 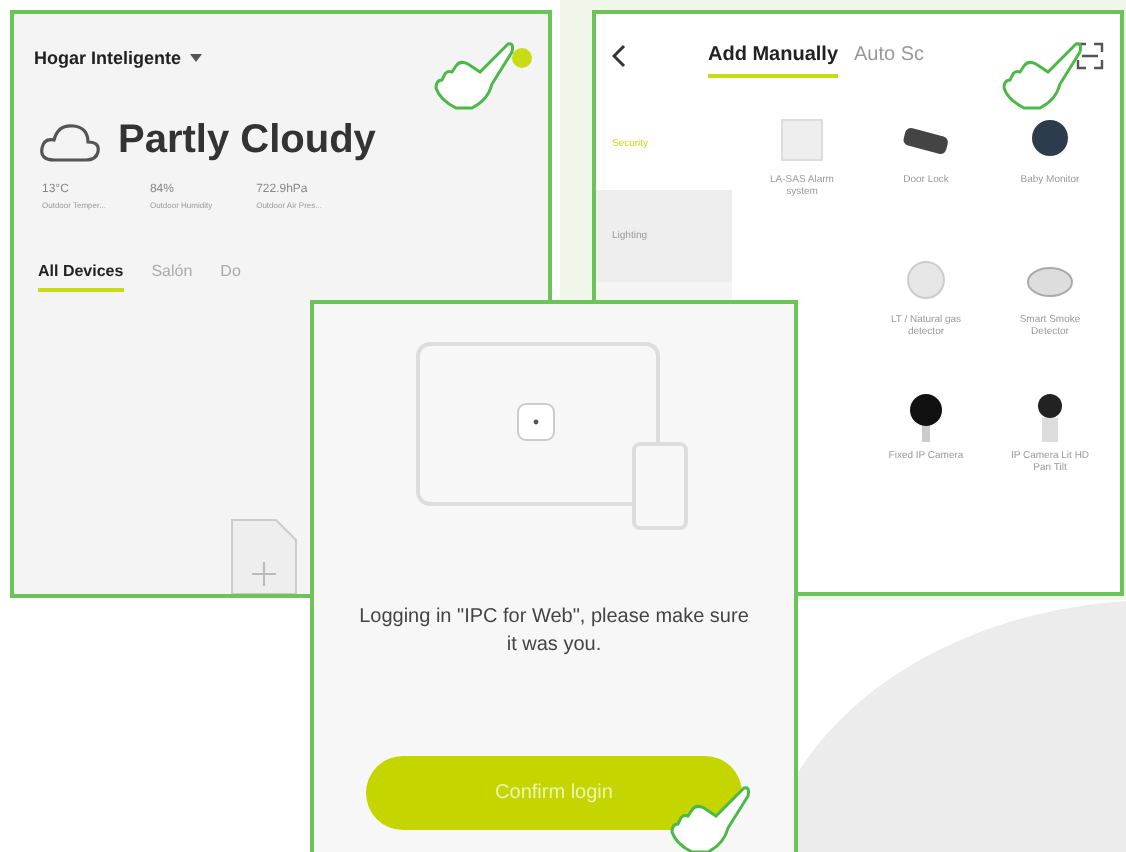 What do you see at coordinates (802, 140) in the screenshot?
I see `alarm-panel-icon` at bounding box center [802, 140].